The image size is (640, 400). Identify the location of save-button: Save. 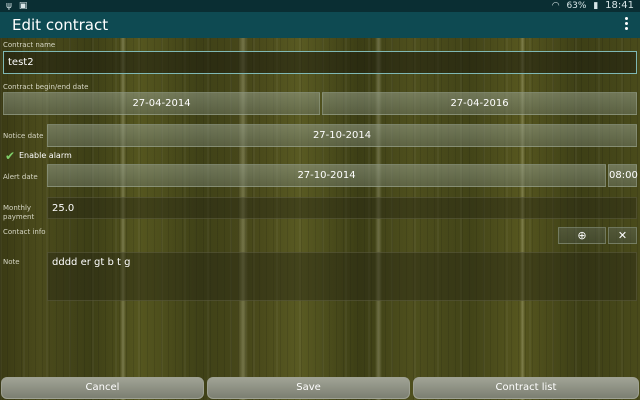
(308, 388).